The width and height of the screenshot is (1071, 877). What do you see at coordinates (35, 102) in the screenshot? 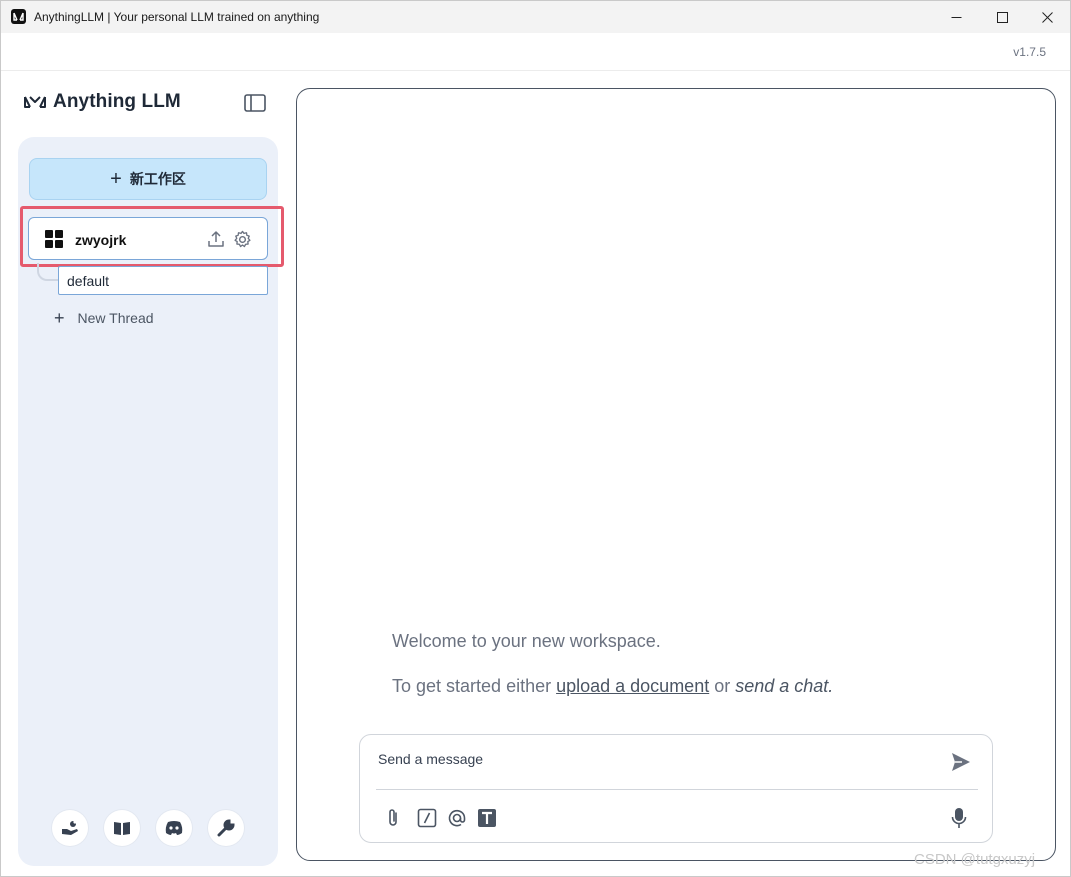
I see `anythingllm-logo-icon` at bounding box center [35, 102].